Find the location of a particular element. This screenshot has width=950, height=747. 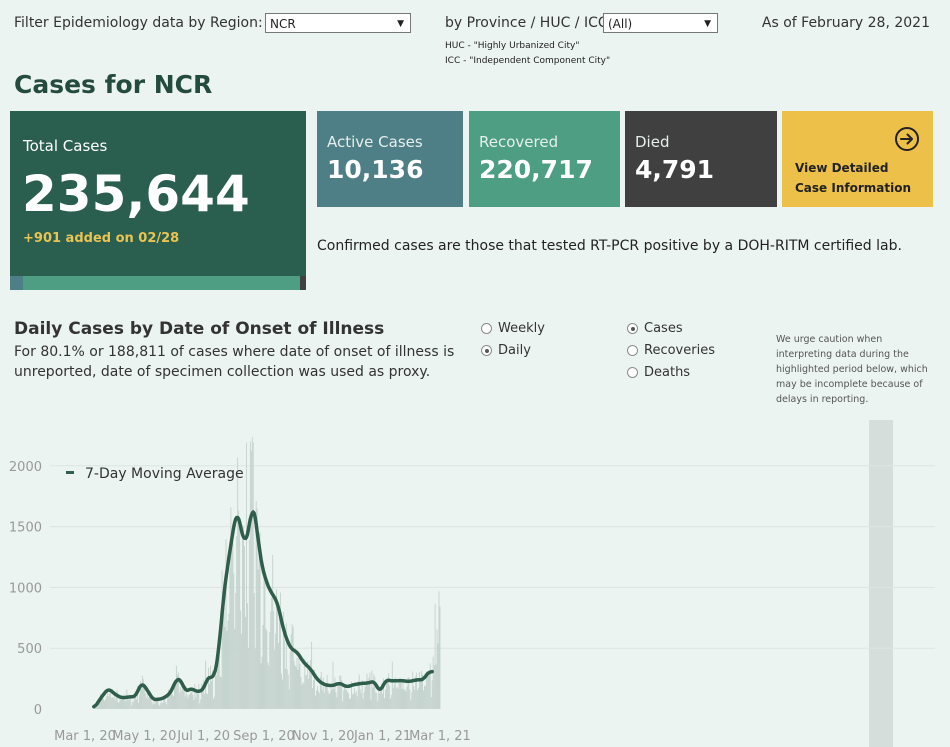

region-select: NCR ▼ is located at coordinates (338, 23).